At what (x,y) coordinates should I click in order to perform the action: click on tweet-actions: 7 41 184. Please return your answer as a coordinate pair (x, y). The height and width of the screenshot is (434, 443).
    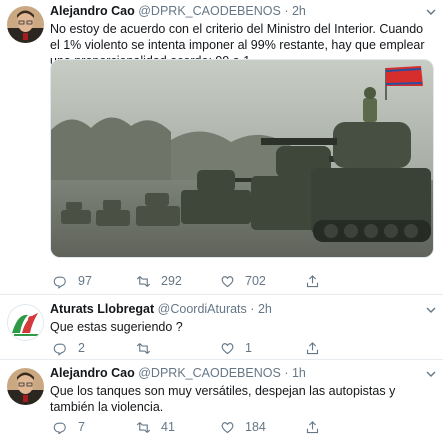
    Looking at the image, I should click on (220, 426).